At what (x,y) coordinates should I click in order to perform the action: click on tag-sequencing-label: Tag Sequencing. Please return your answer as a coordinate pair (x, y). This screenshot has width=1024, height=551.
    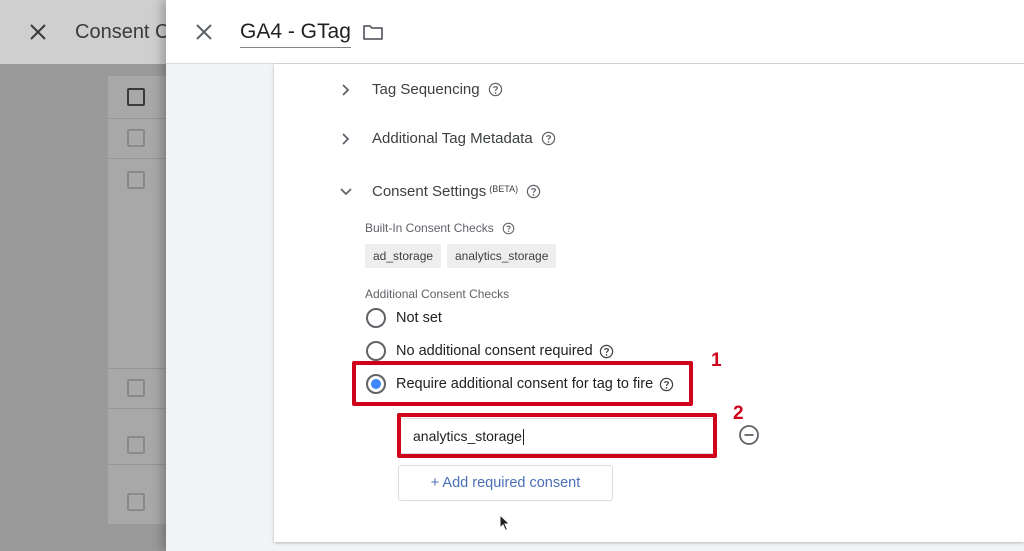
    Looking at the image, I should click on (426, 89).